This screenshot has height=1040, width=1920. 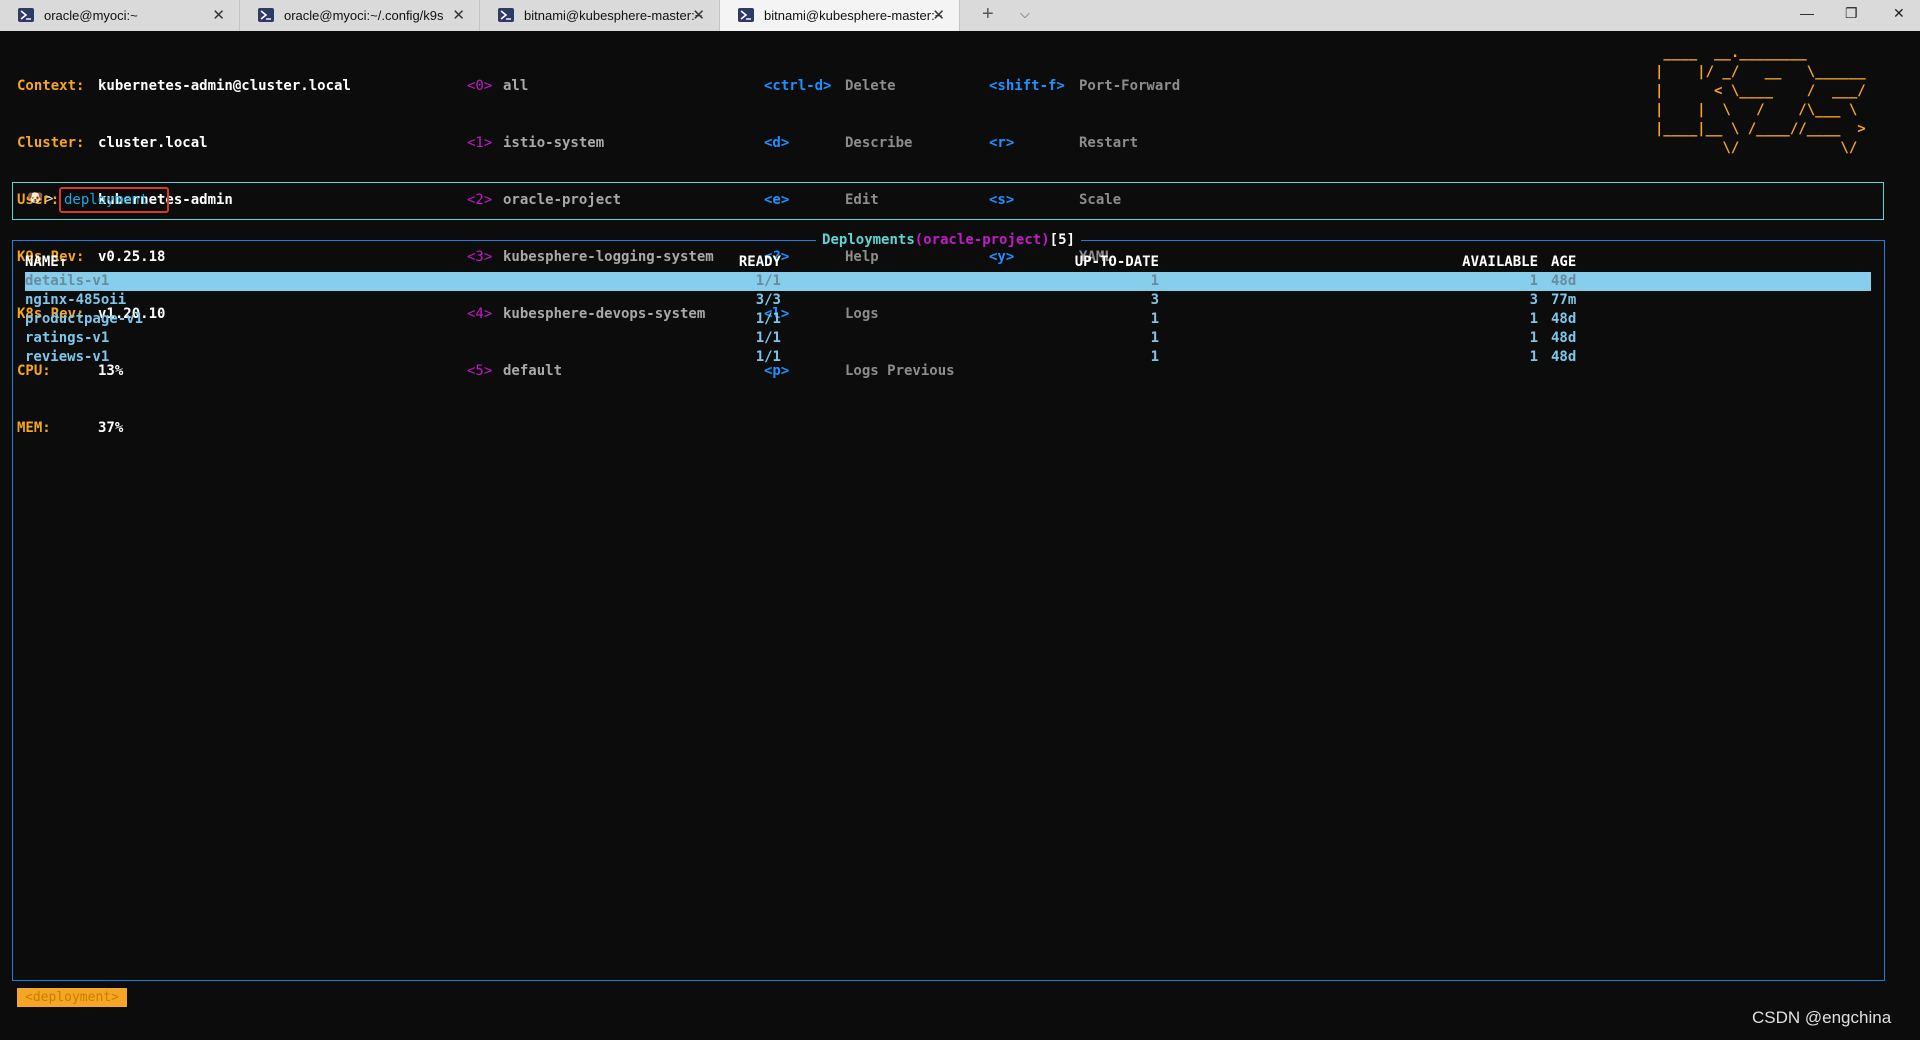 I want to click on restore-button: ❐, so click(x=1851, y=13).